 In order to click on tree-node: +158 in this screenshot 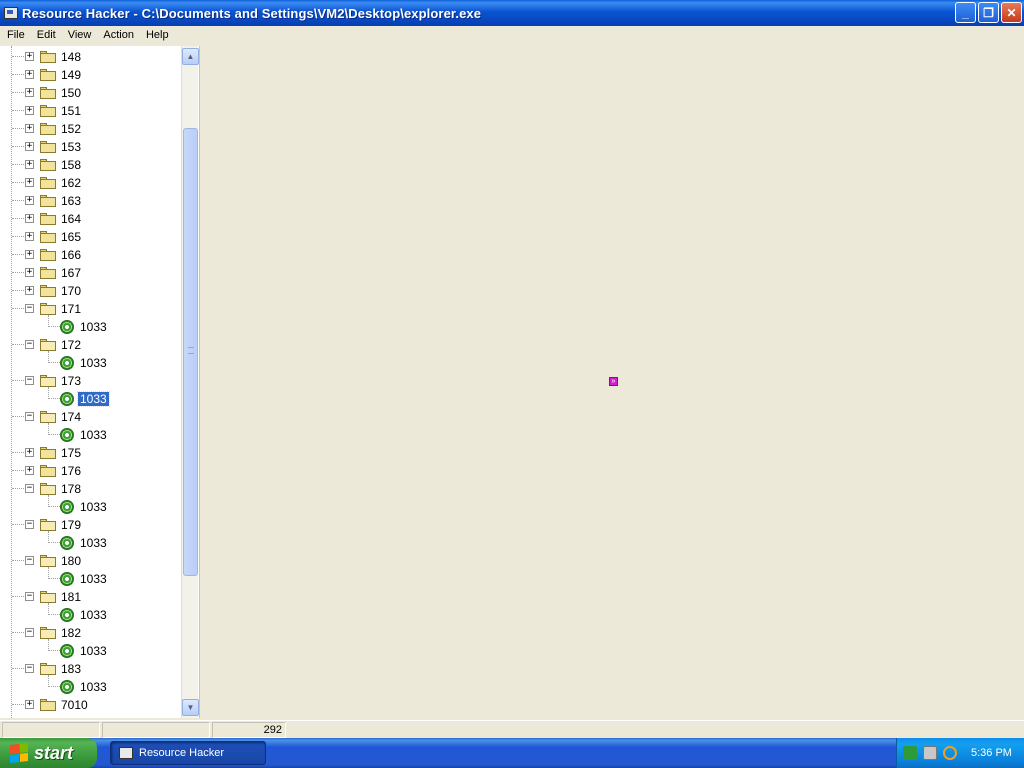, I will do `click(90, 165)`.